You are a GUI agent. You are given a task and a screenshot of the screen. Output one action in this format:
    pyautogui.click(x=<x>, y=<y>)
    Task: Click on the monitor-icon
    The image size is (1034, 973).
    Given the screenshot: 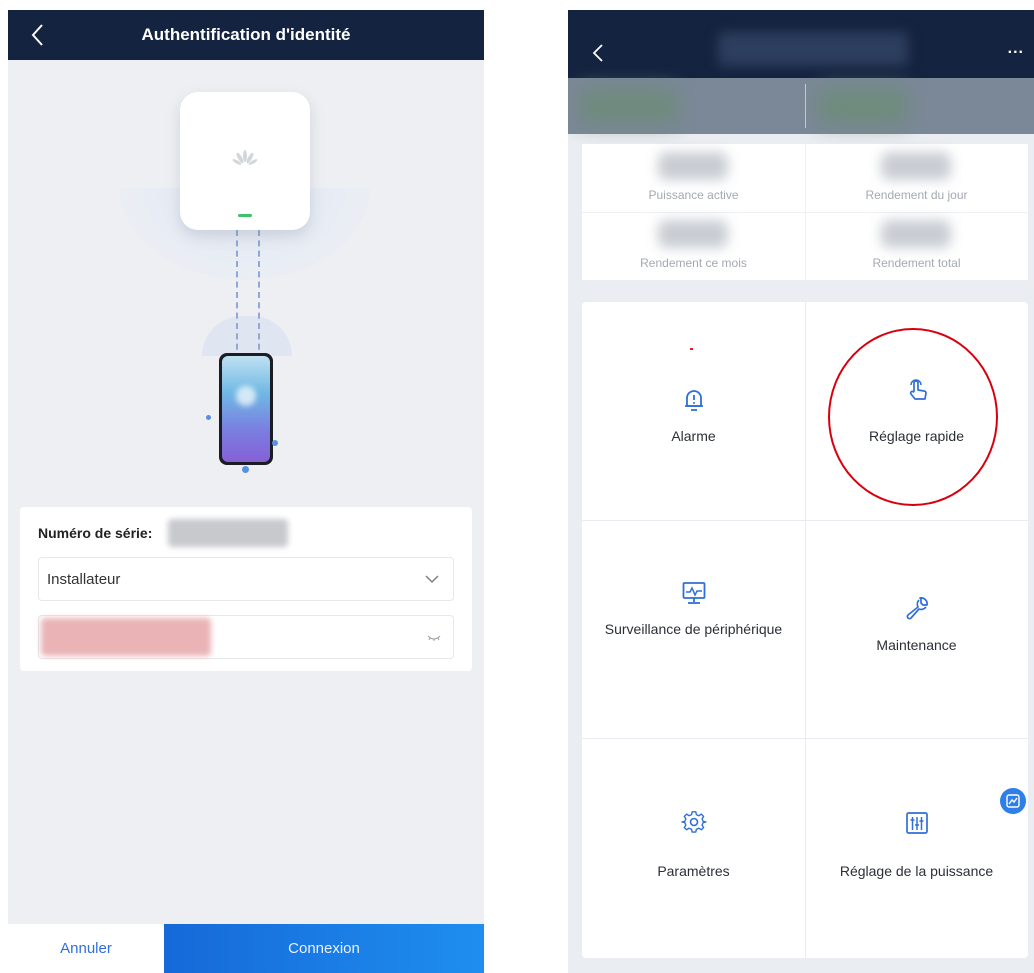 What is the action you would take?
    pyautogui.click(x=694, y=593)
    